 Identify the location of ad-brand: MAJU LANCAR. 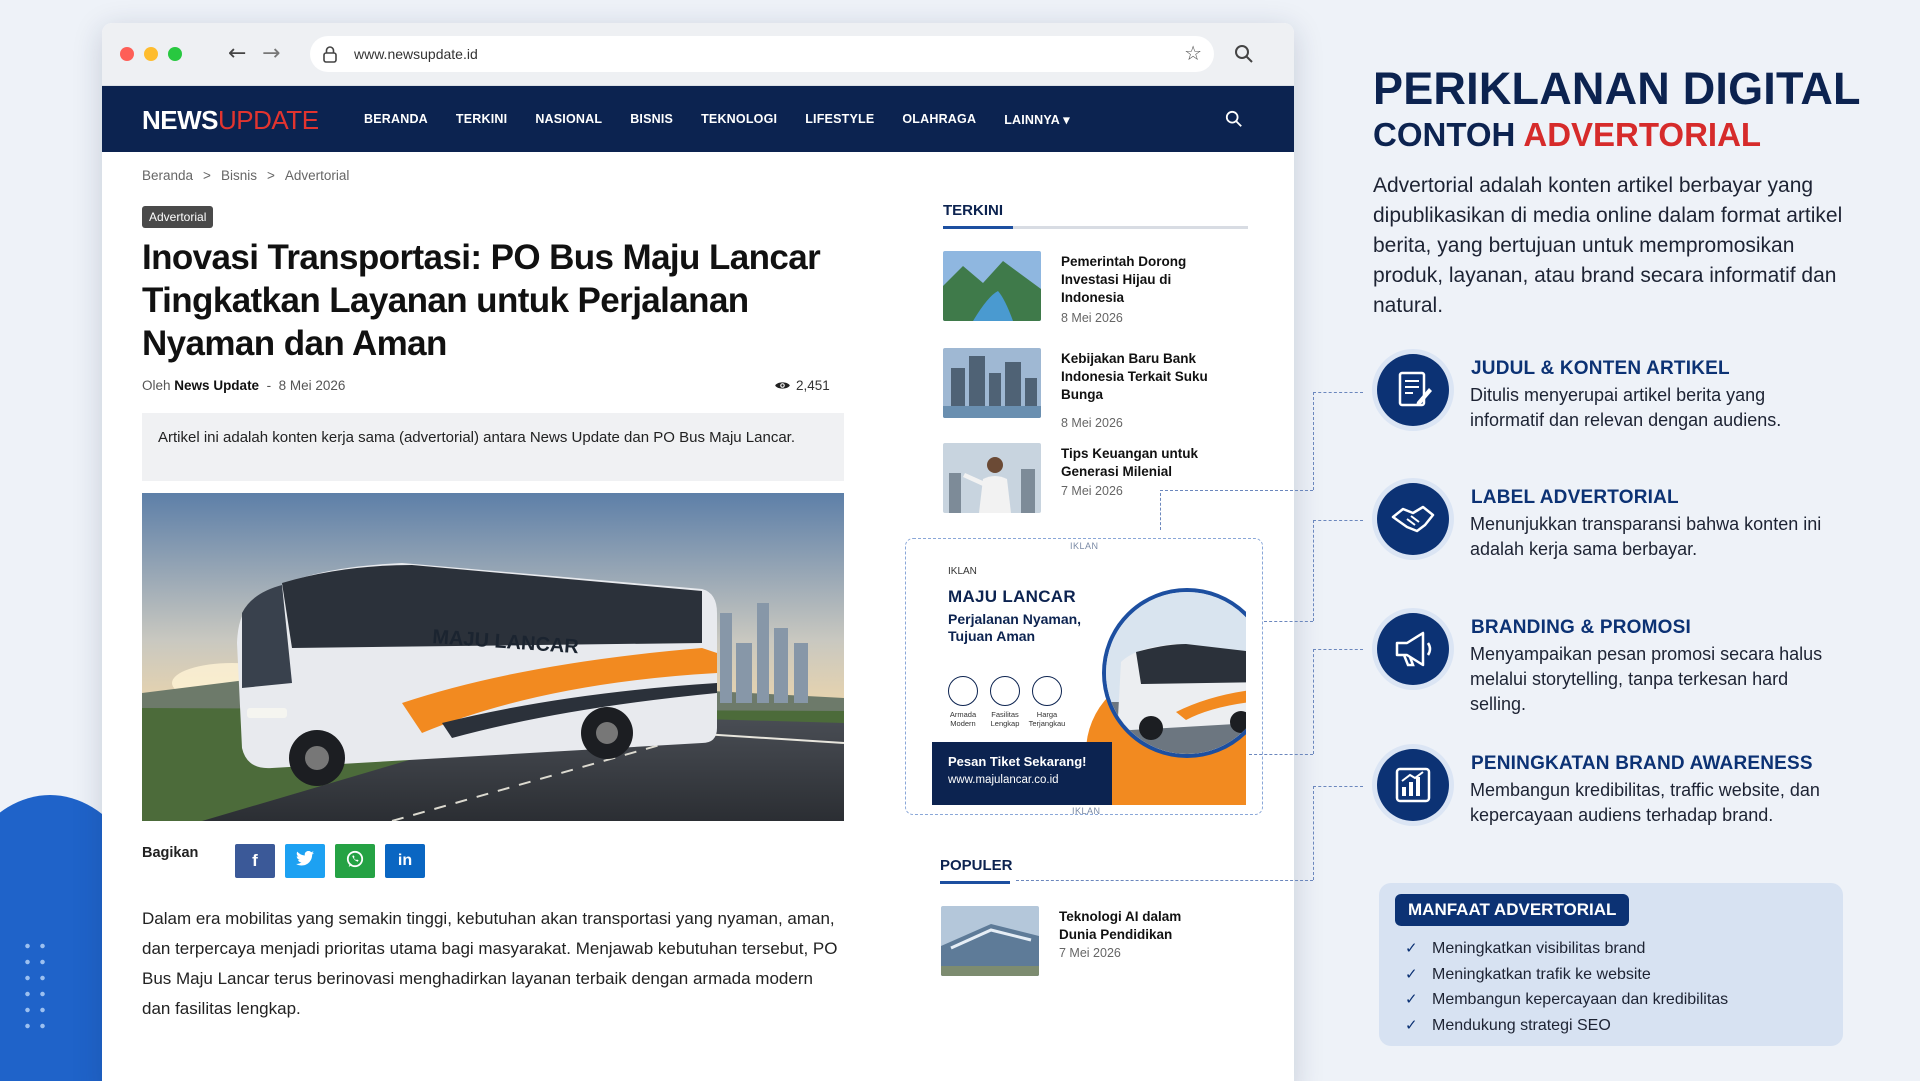
(1012, 596).